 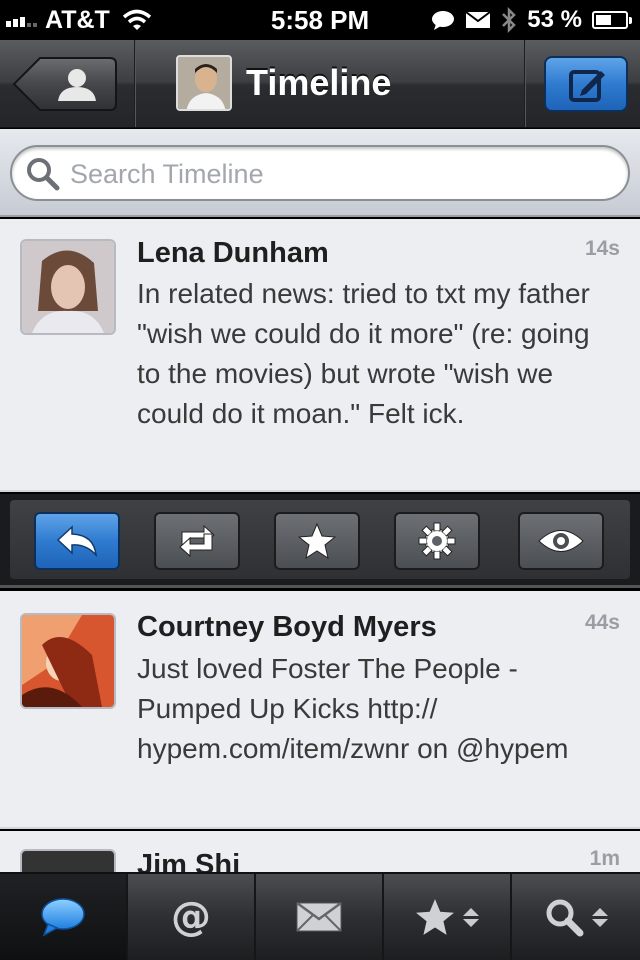 I want to click on reply-button, so click(x=77, y=541).